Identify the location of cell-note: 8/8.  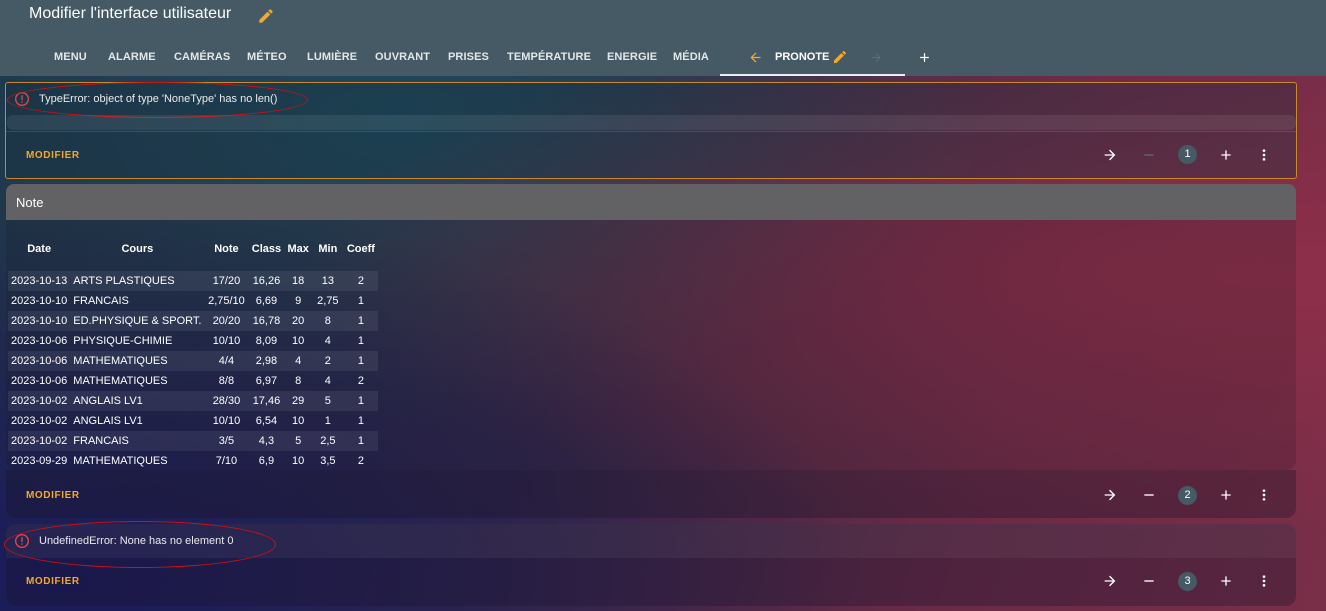
(226, 381).